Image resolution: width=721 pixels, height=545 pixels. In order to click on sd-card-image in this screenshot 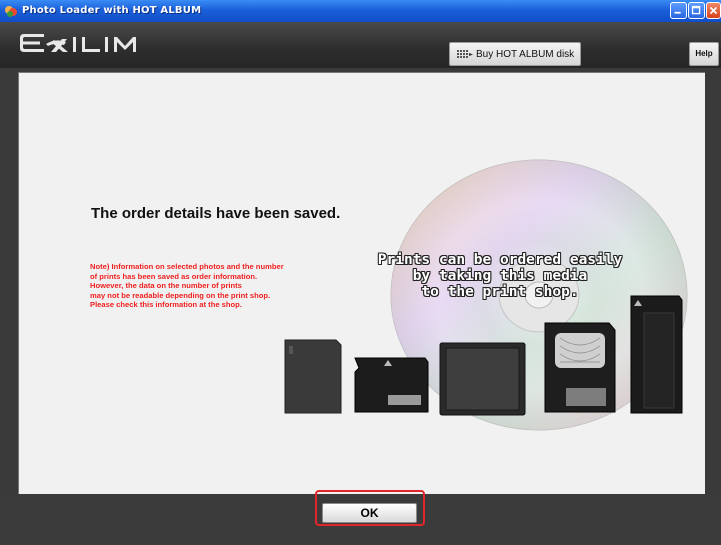, I will do `click(313, 376)`.